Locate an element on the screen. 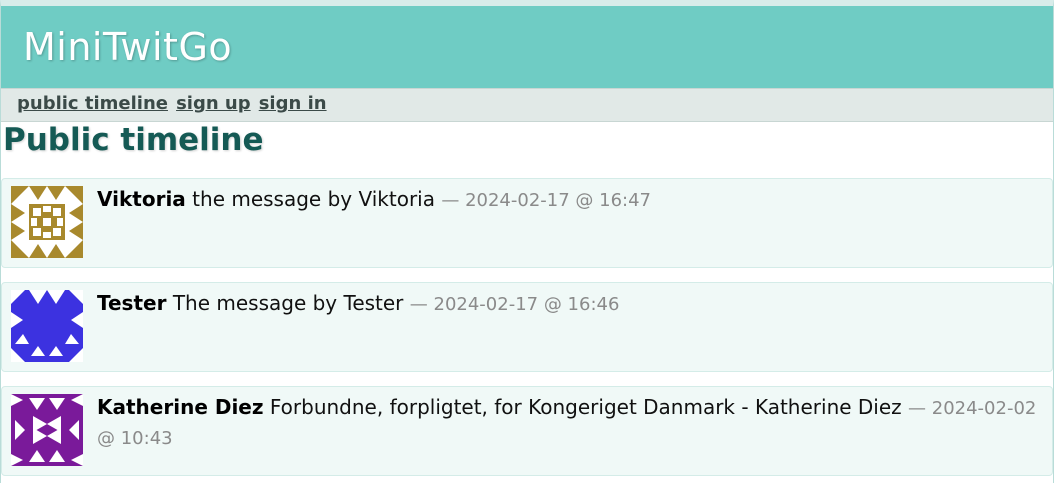  message-text: the message by Viktoria is located at coordinates (313, 199).